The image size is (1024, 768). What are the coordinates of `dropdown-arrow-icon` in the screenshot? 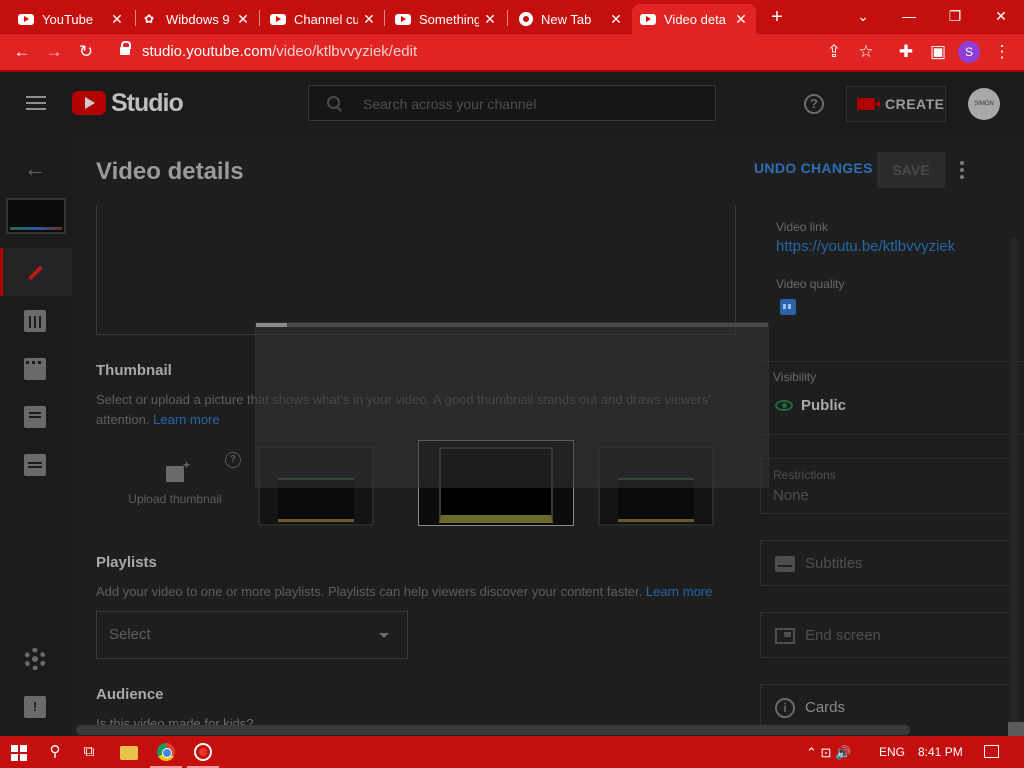 It's located at (384, 635).